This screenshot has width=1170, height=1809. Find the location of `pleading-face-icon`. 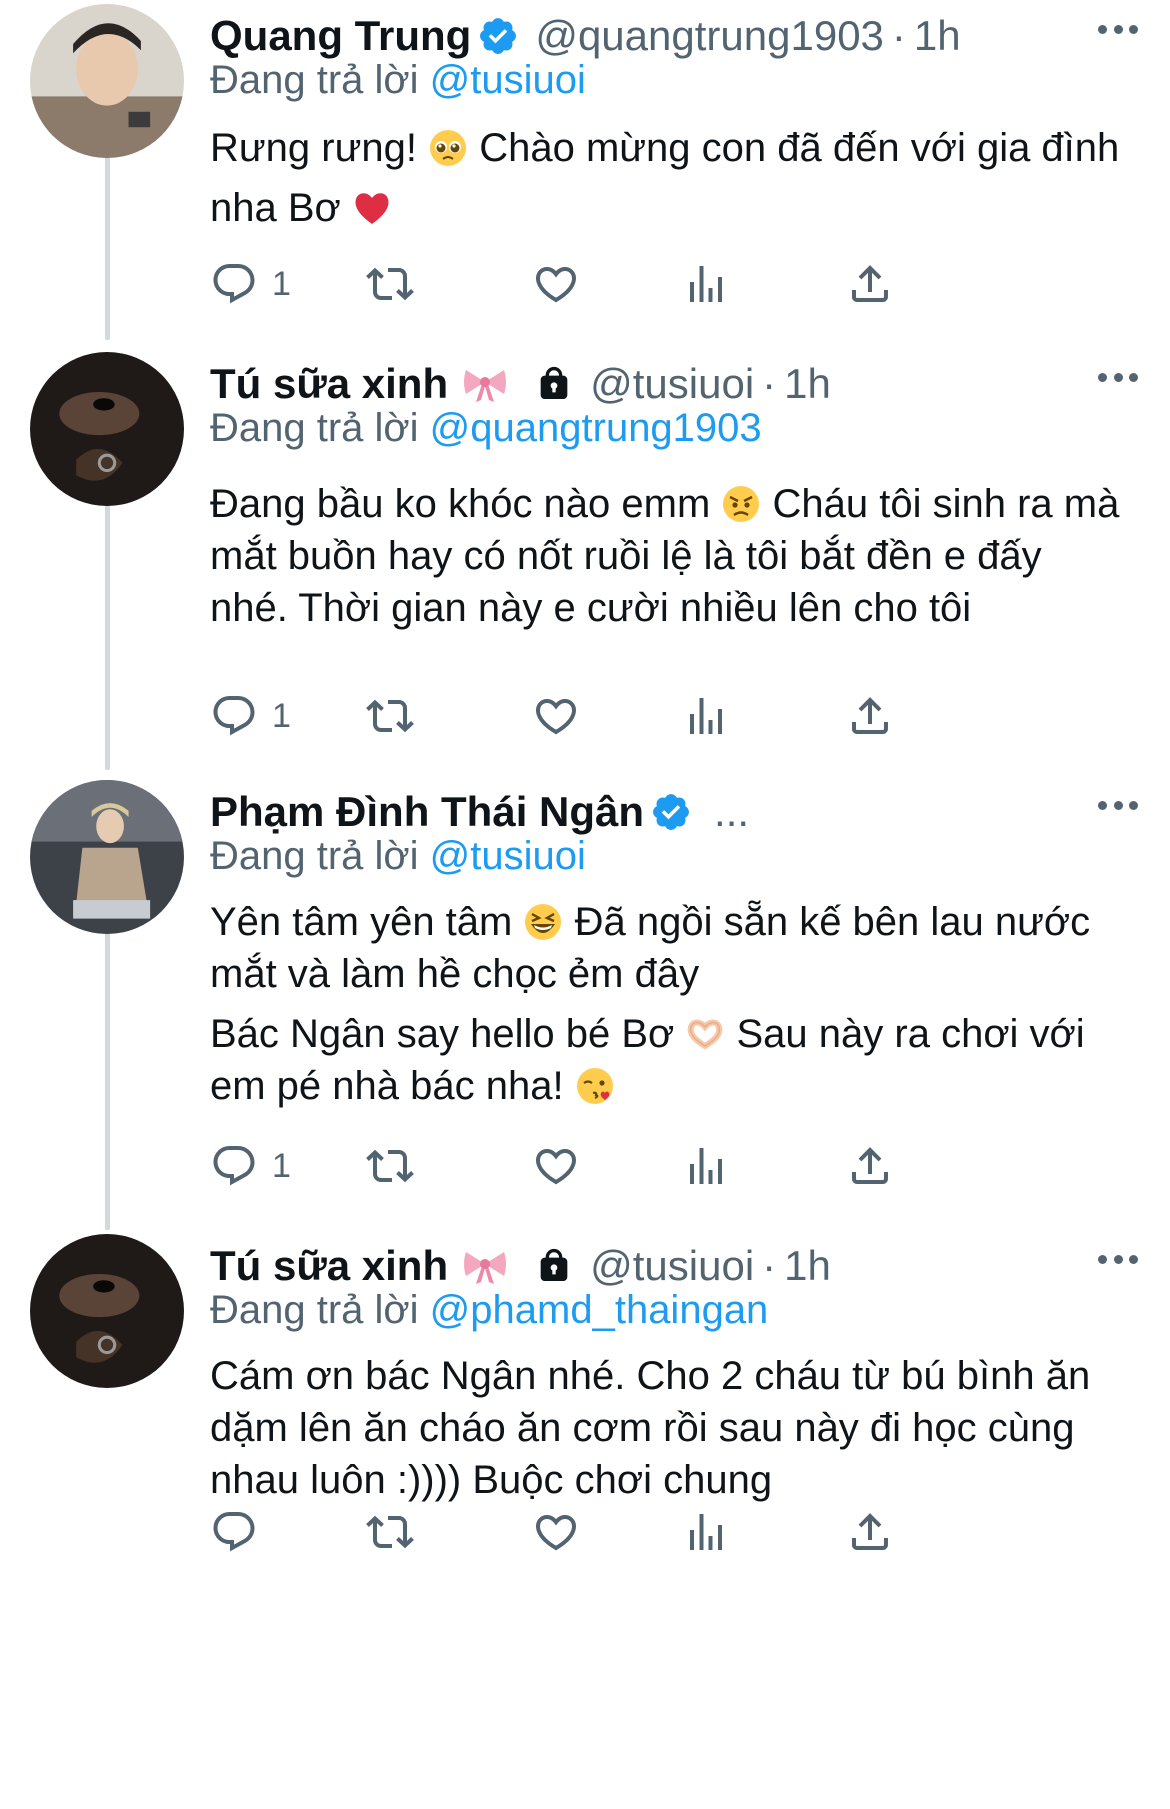

pleading-face-icon is located at coordinates (448, 148).